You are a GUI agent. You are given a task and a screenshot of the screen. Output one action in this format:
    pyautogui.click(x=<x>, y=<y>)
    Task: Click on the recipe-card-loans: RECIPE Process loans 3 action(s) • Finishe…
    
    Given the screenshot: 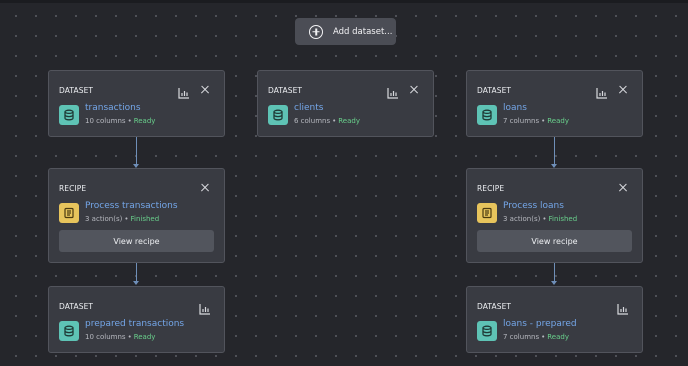 What is the action you would take?
    pyautogui.click(x=554, y=215)
    